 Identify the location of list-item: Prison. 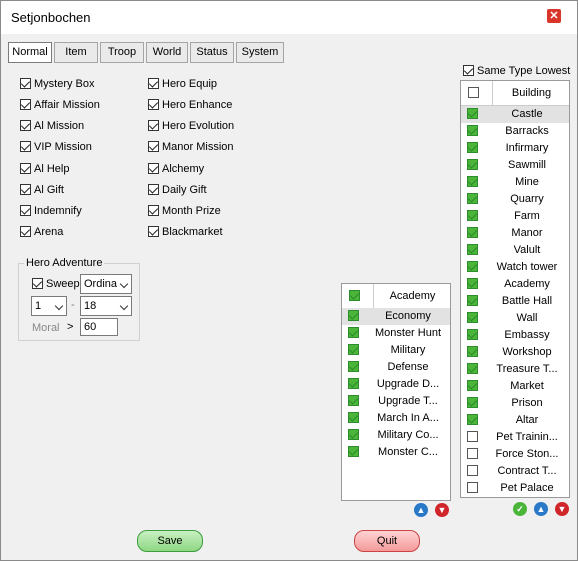
(515, 403).